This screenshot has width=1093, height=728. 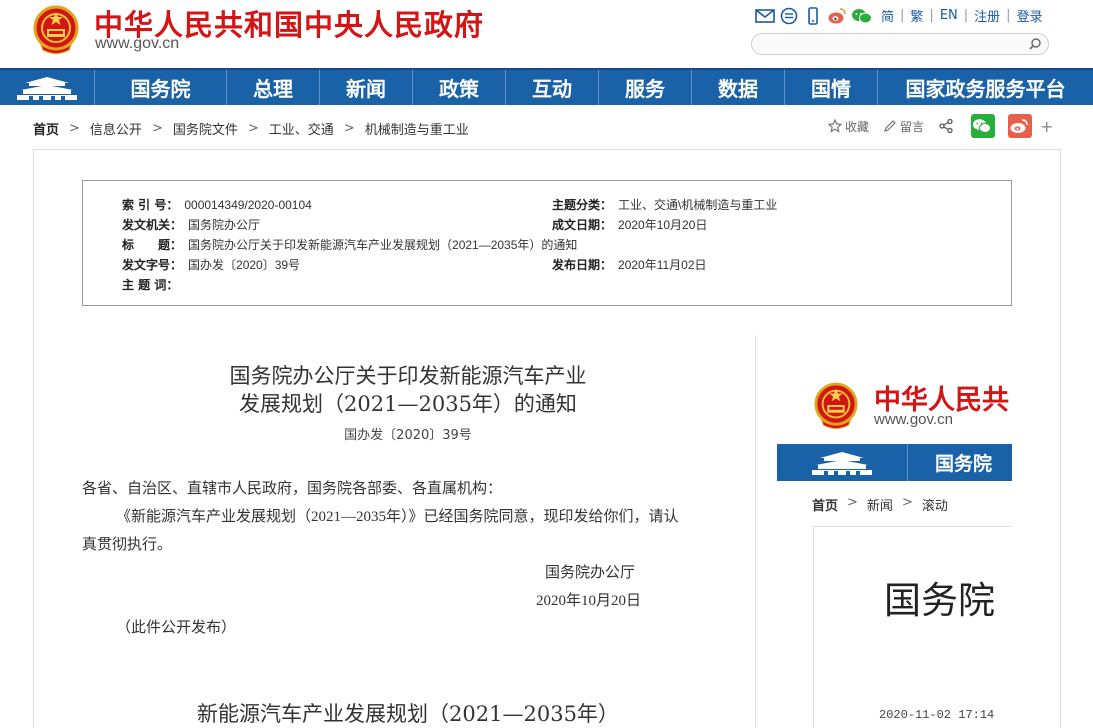 I want to click on preview-crumb-news: 新闻, so click(x=879, y=506).